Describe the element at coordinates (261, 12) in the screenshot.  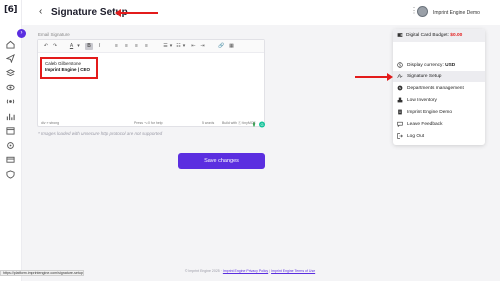
I see `top-bar: ‹ Signature Setup ⋮ Imprint Engine Demo` at that location.